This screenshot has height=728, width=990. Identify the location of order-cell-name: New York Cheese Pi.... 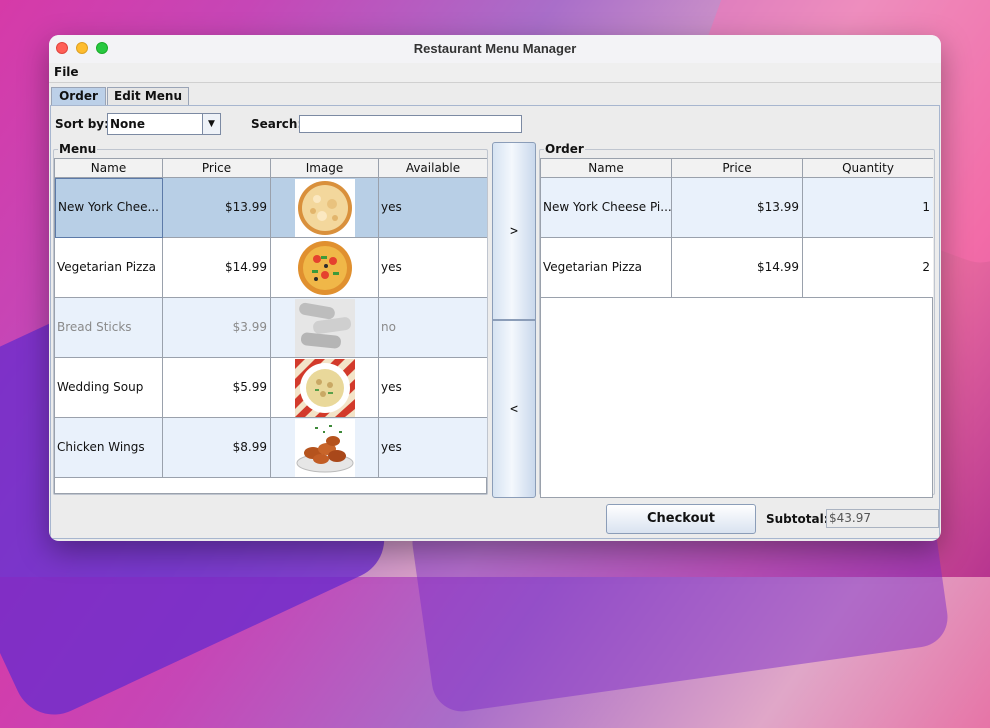
(606, 208).